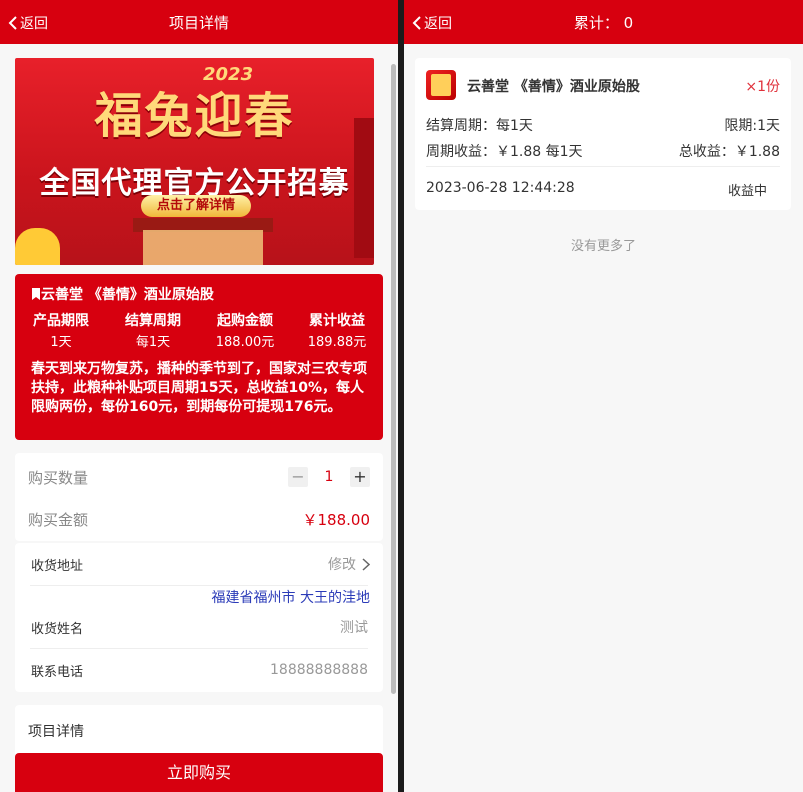  I want to click on order-row: 结算周期：每1天 限期:1天, so click(603, 125).